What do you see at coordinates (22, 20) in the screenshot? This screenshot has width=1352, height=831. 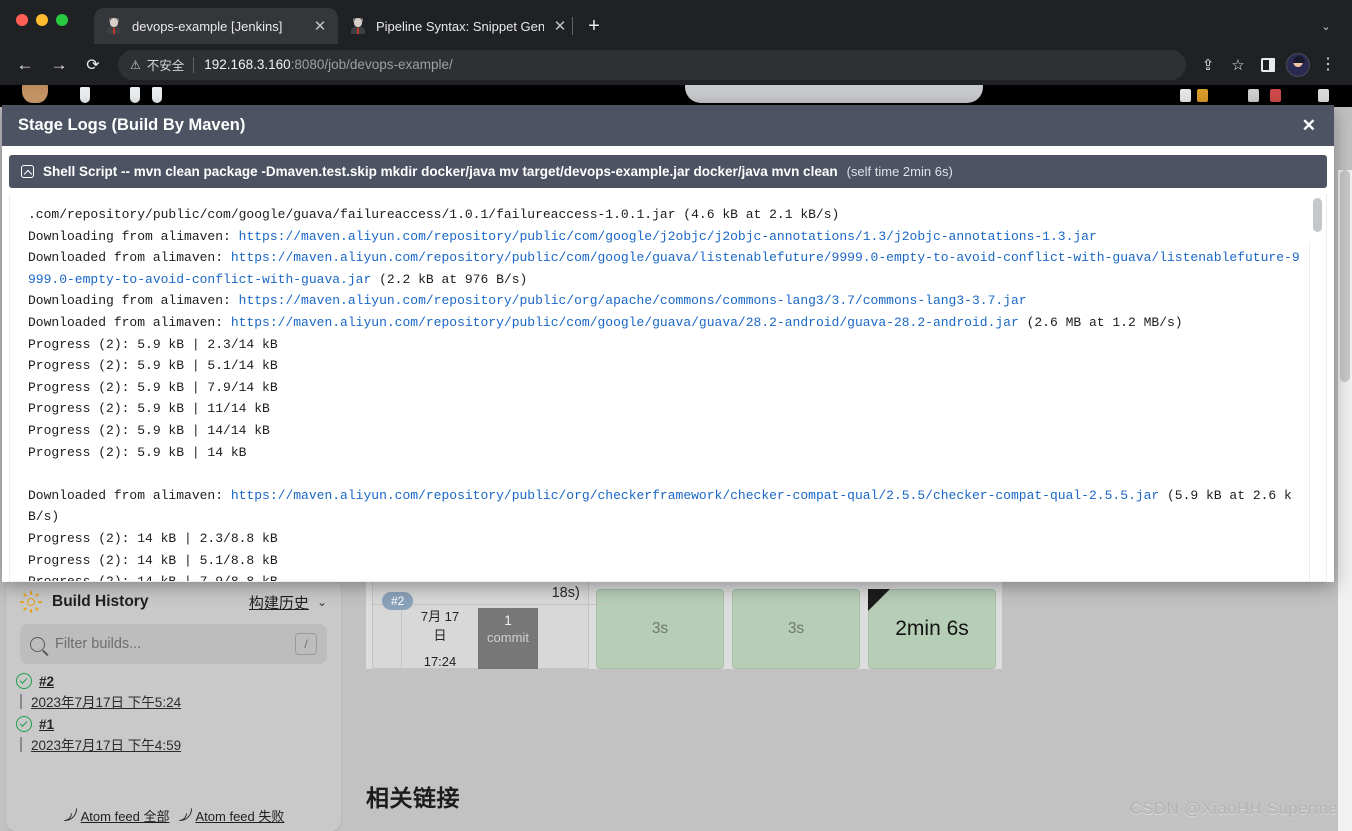 I see `close-window-button` at bounding box center [22, 20].